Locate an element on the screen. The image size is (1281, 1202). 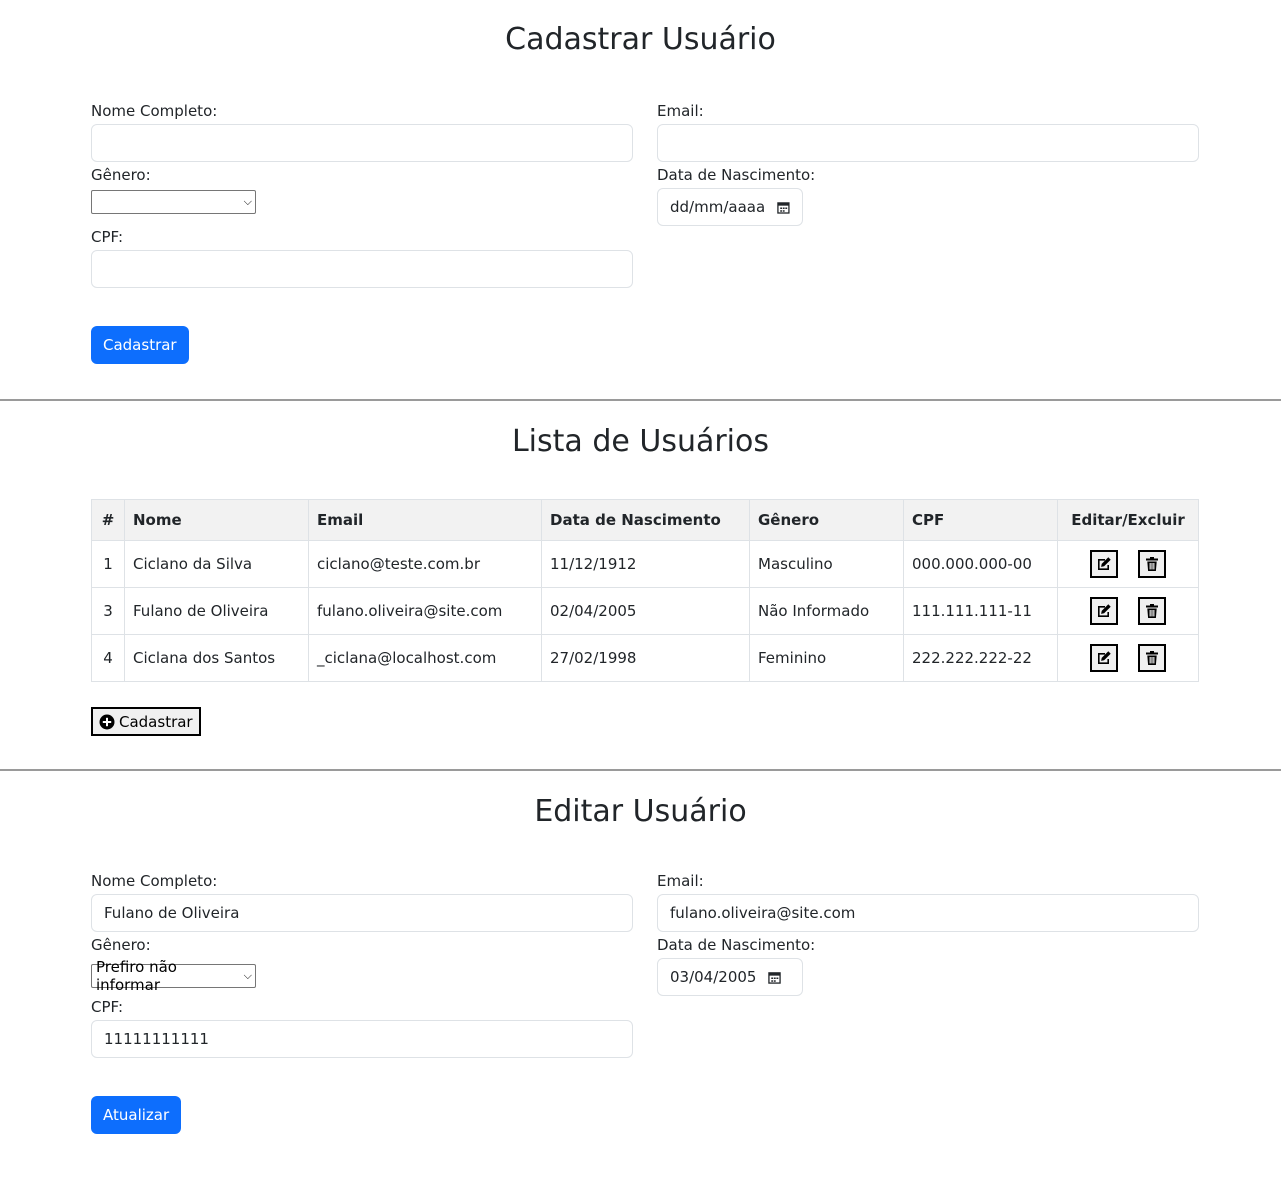
register-name-input is located at coordinates (362, 143).